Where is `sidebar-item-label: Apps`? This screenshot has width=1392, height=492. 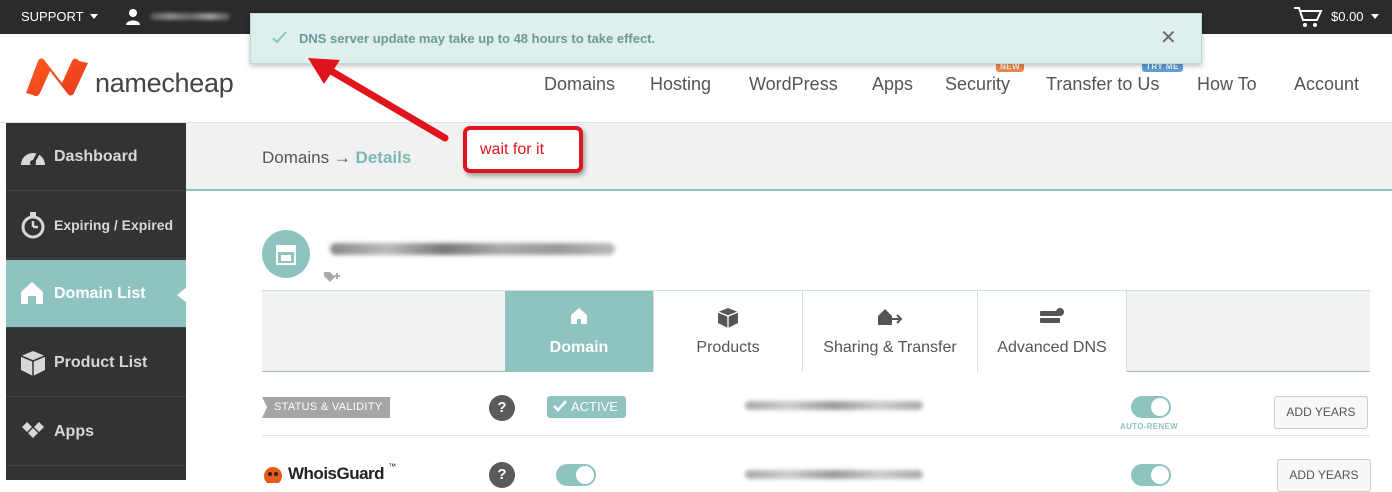 sidebar-item-label: Apps is located at coordinates (74, 431).